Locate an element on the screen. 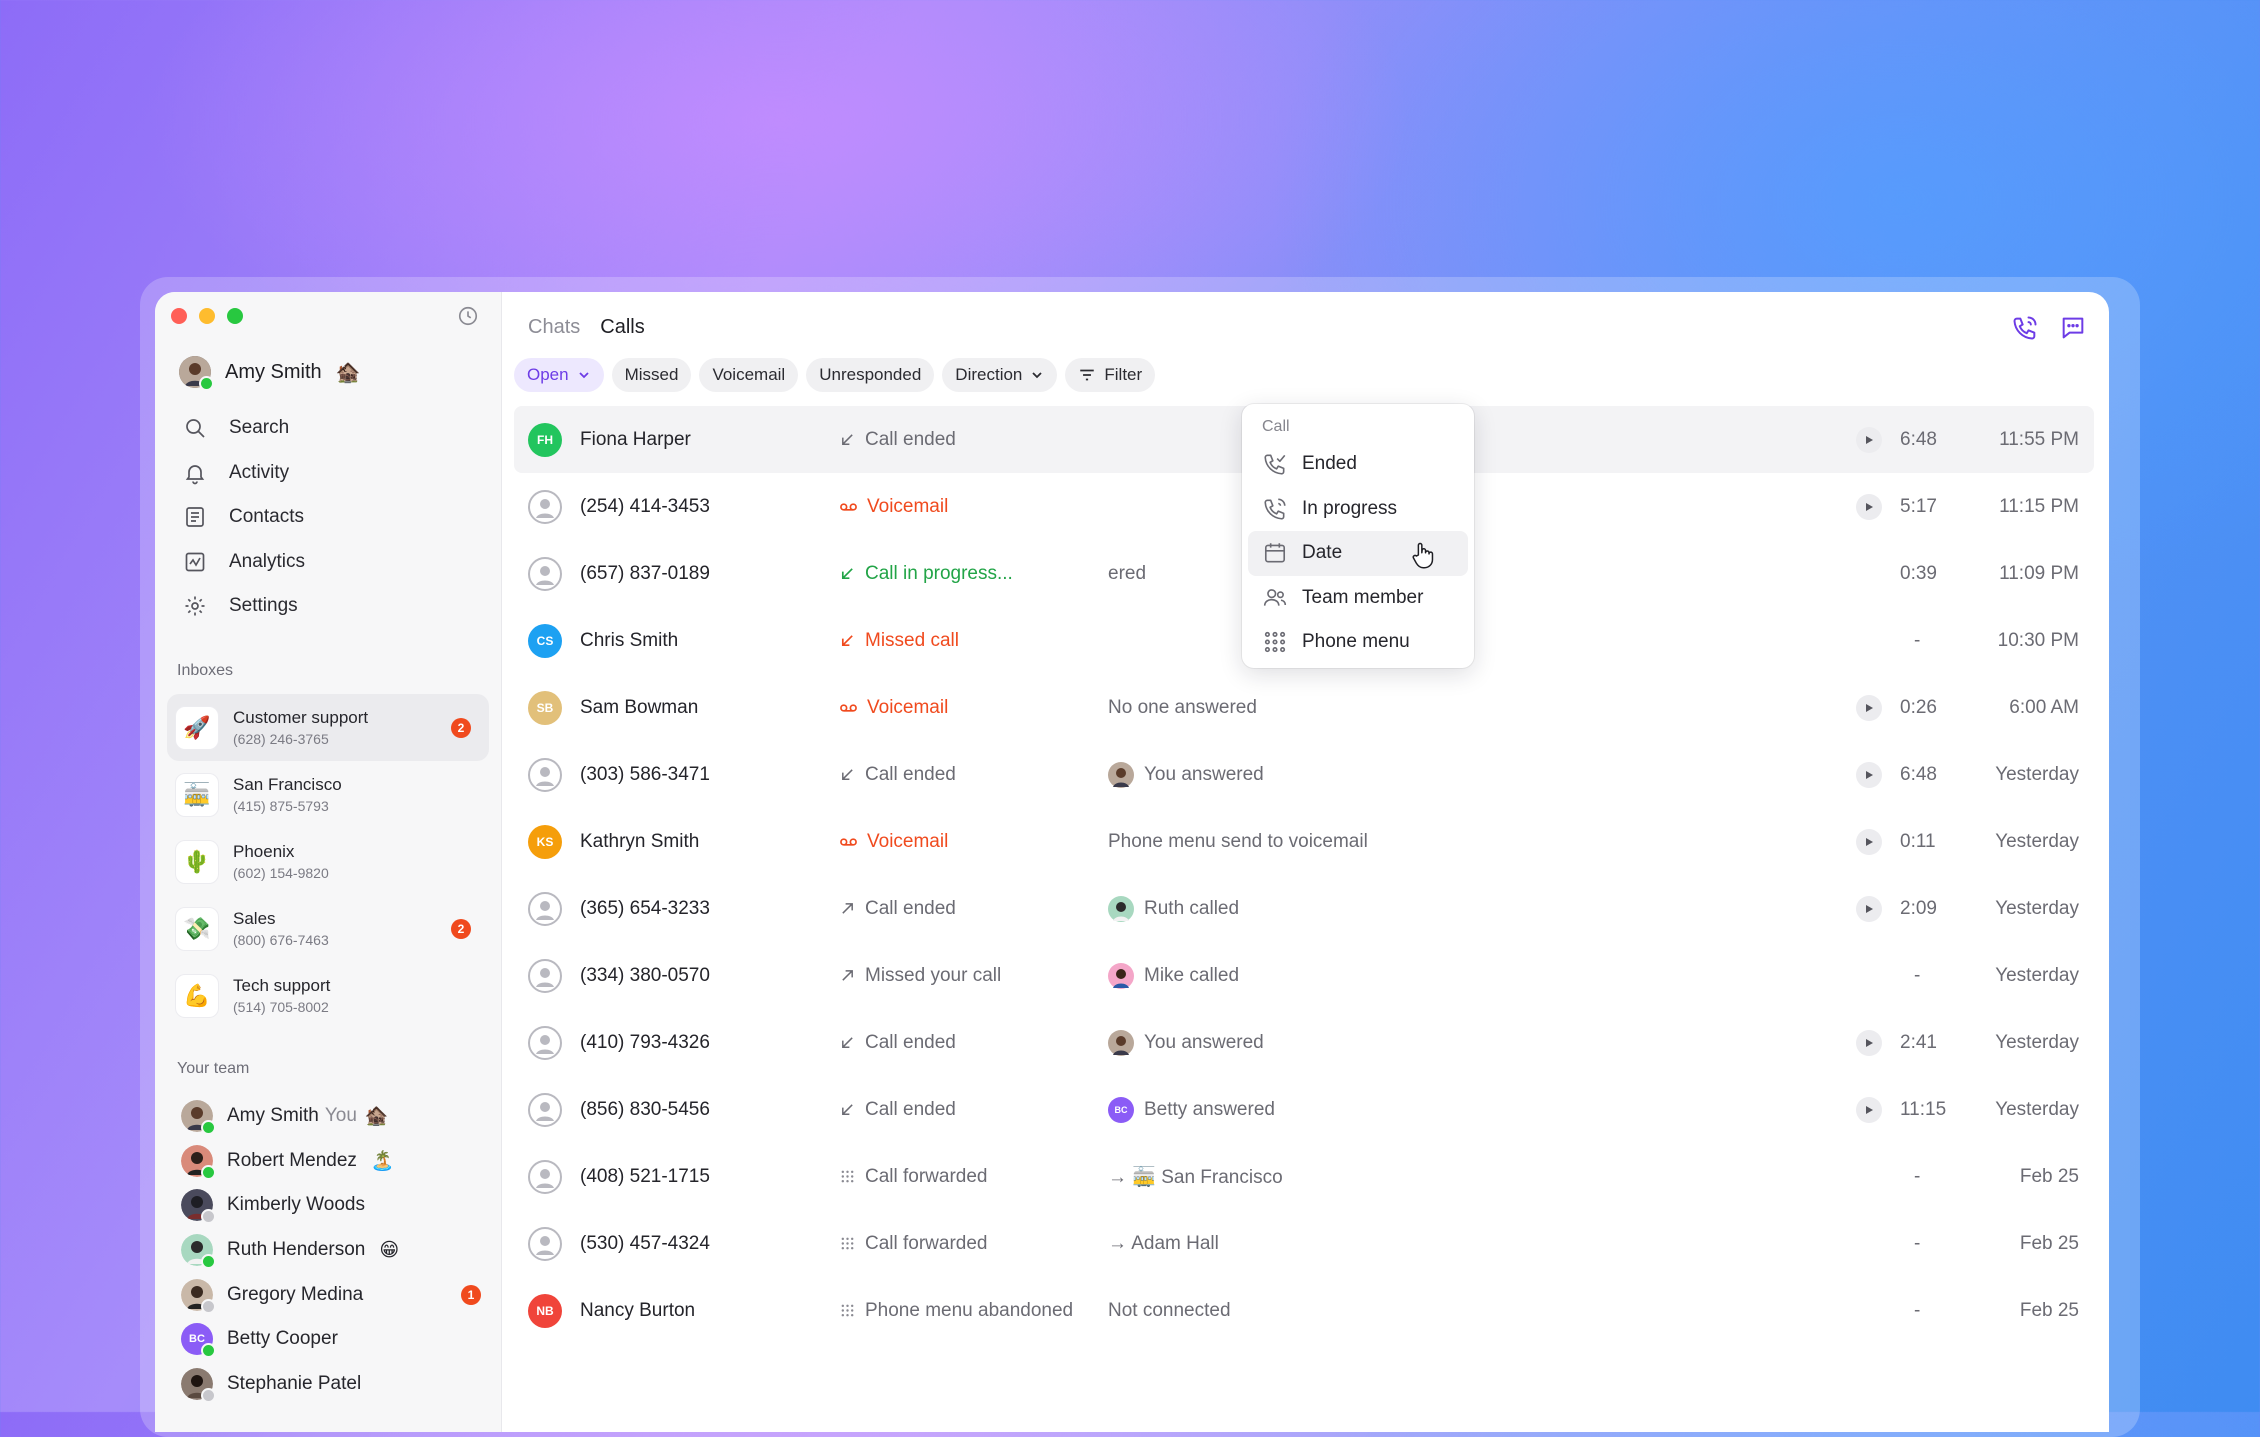  call-detail-text: No one answered is located at coordinates (1182, 707).